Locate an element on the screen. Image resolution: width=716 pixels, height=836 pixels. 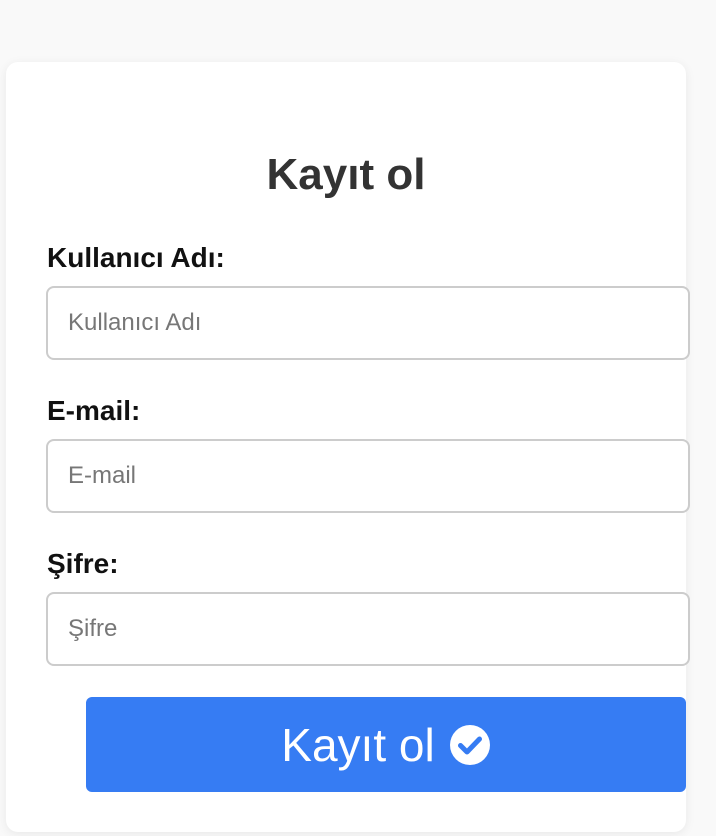
username-input is located at coordinates (368, 323).